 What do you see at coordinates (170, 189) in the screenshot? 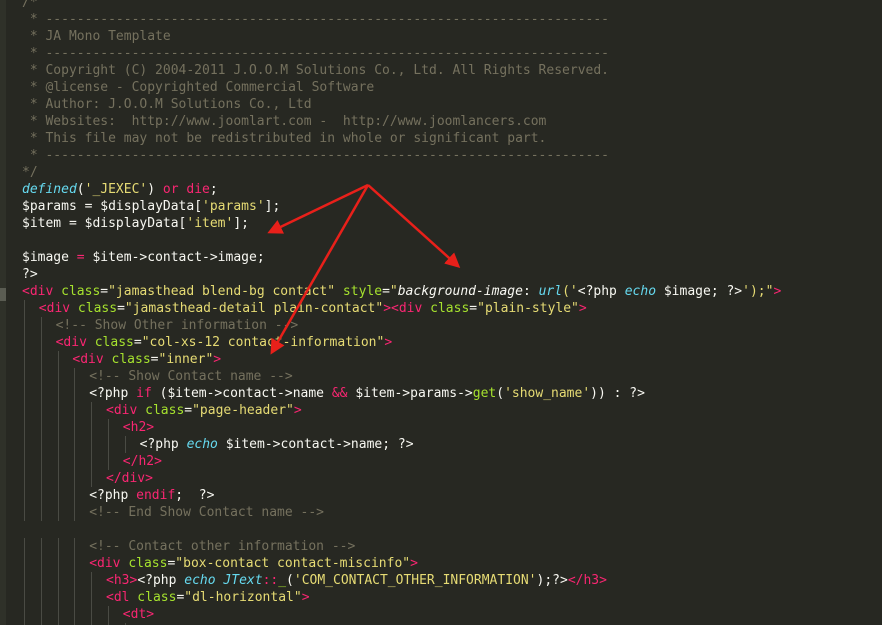
I see `code-token: or` at bounding box center [170, 189].